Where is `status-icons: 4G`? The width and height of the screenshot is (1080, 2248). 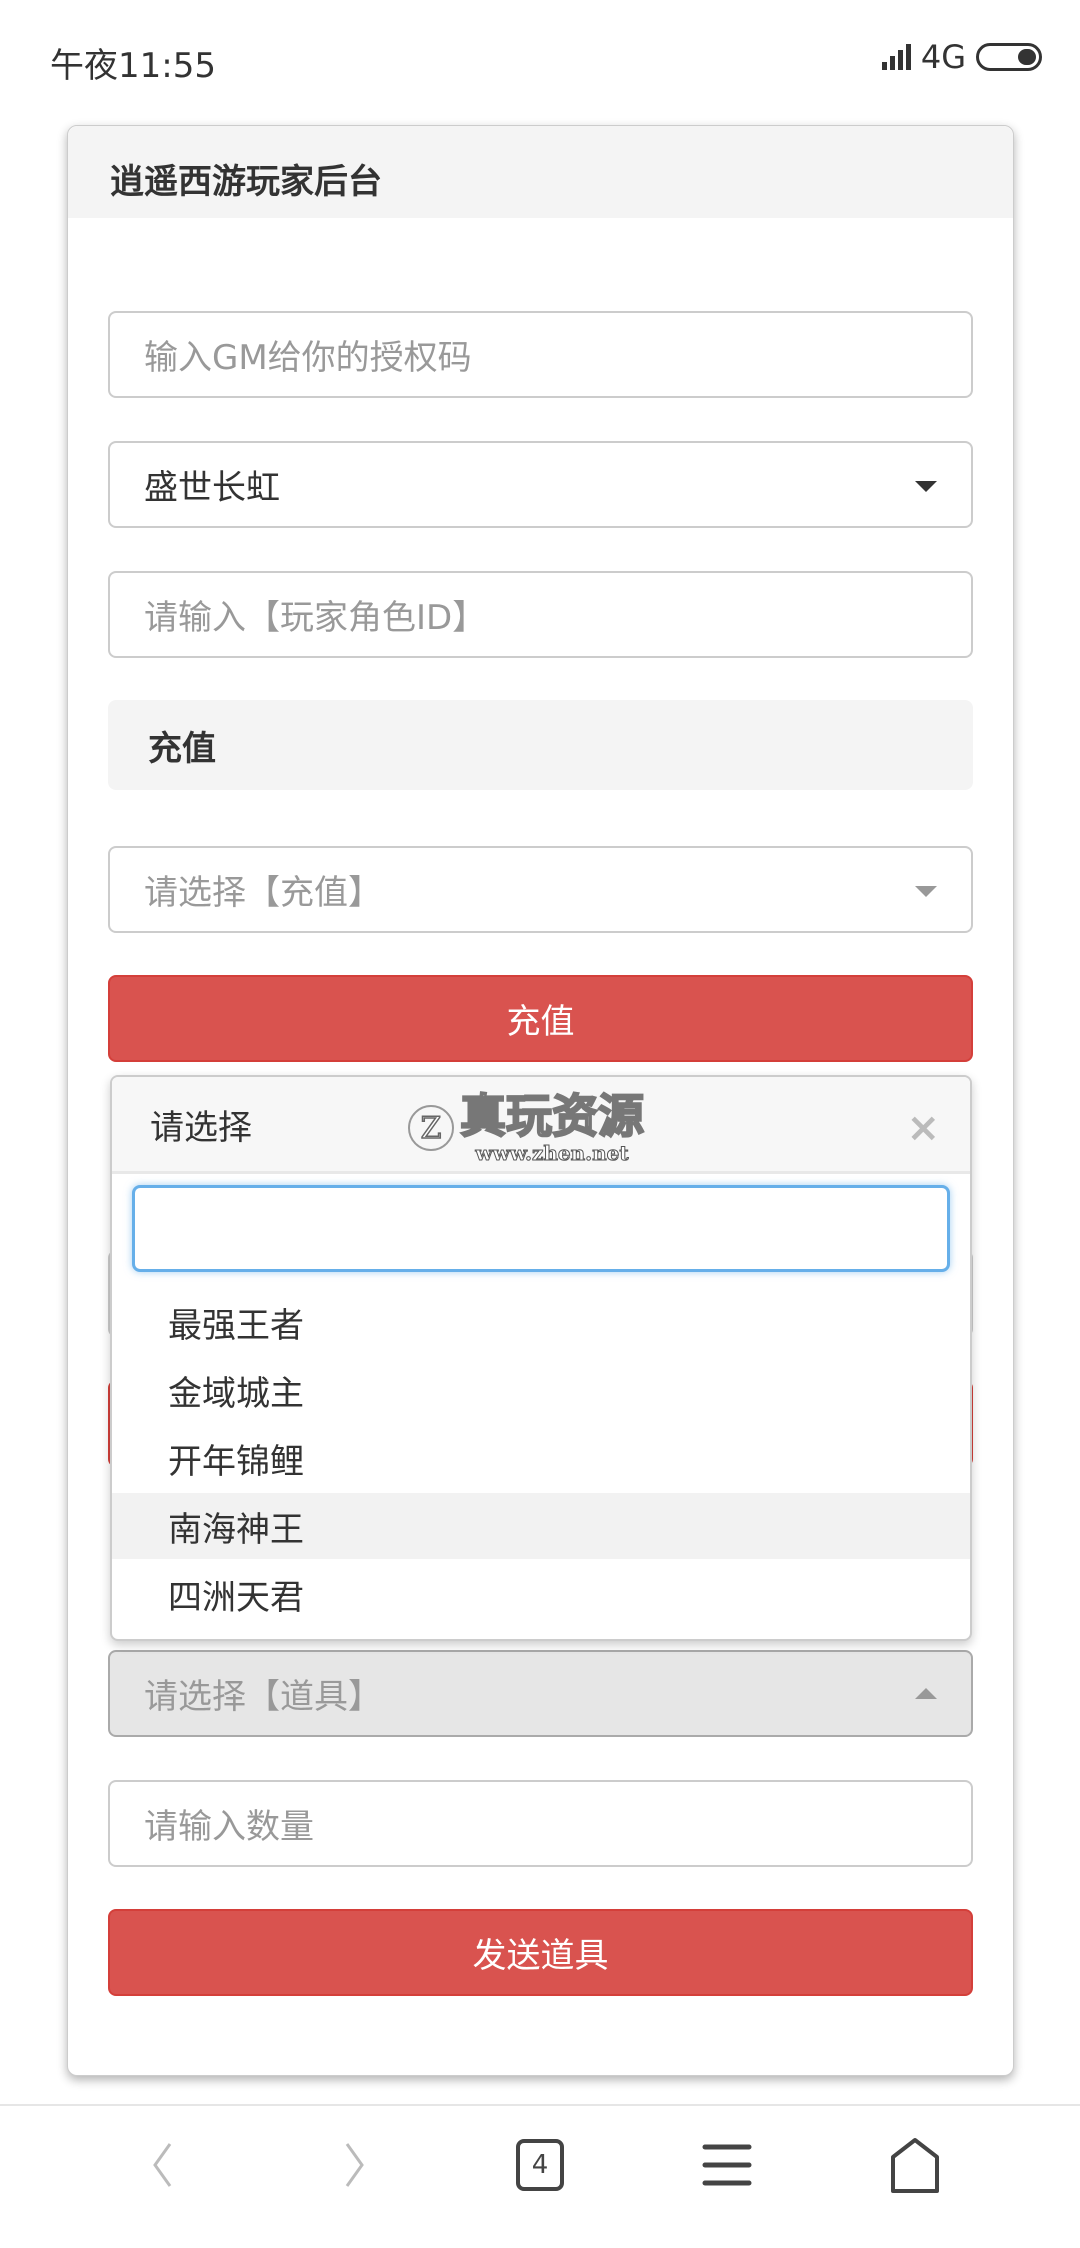 status-icons: 4G is located at coordinates (961, 57).